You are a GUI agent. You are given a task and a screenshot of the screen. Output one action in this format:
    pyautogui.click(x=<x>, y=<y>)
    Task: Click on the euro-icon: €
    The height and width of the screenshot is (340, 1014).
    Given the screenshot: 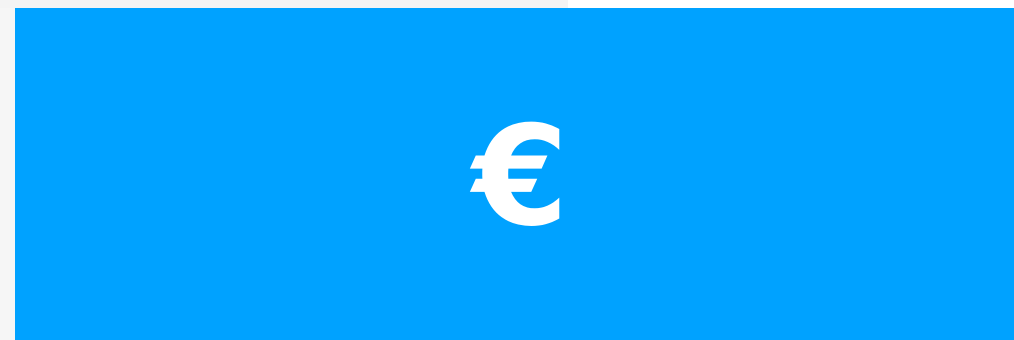 What is the action you would take?
    pyautogui.click(x=520, y=176)
    